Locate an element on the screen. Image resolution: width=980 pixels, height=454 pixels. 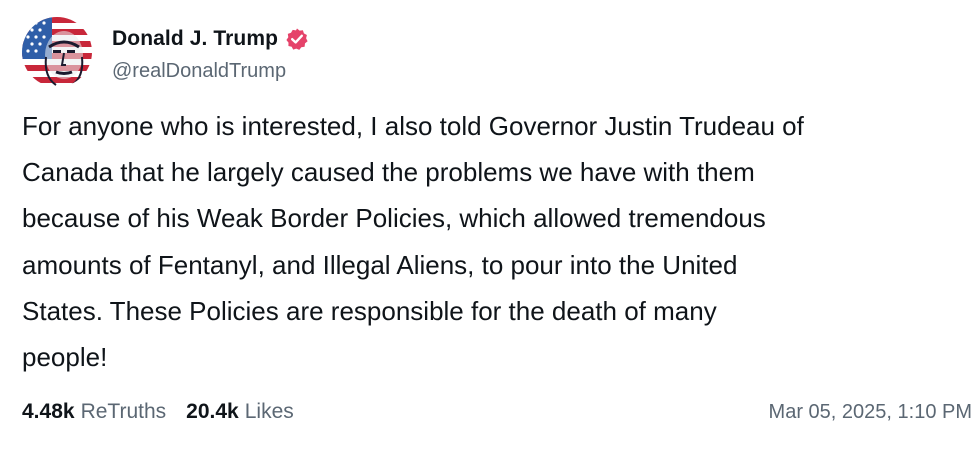
flag-portrait-avatar-icon is located at coordinates (57, 52).